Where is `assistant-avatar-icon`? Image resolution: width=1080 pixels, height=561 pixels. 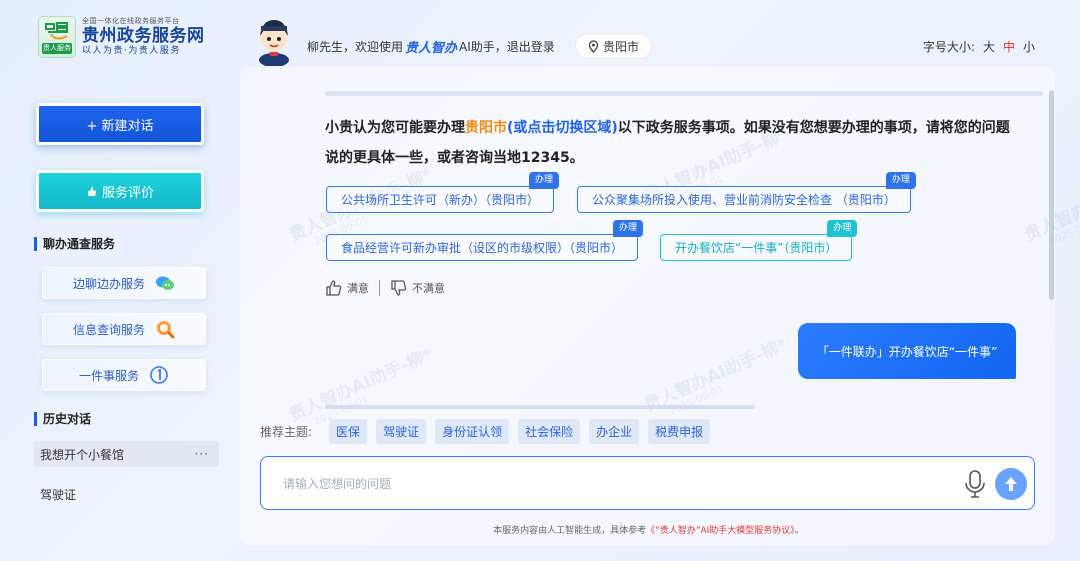 assistant-avatar-icon is located at coordinates (274, 43).